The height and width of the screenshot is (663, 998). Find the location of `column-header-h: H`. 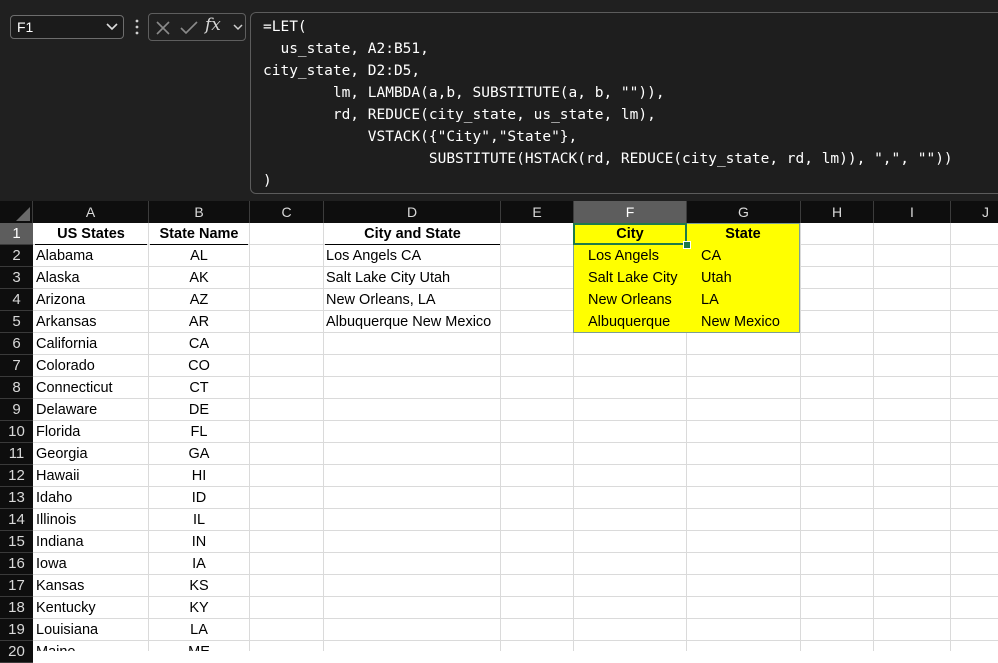

column-header-h: H is located at coordinates (837, 212).